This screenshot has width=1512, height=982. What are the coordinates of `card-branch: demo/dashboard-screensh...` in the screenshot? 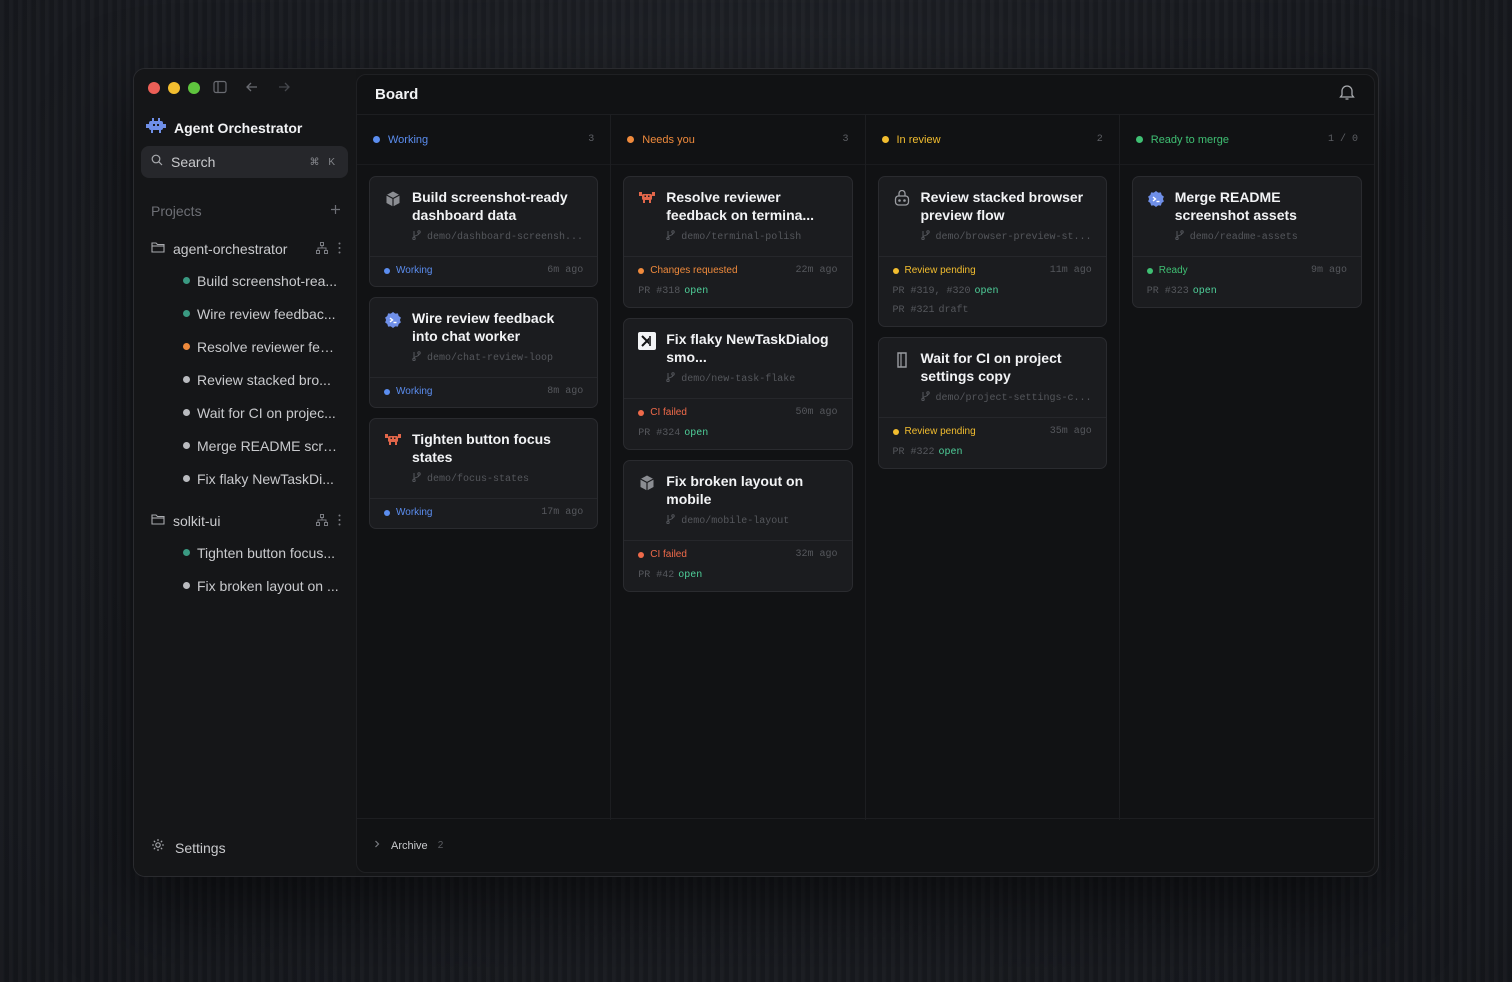 It's located at (497, 237).